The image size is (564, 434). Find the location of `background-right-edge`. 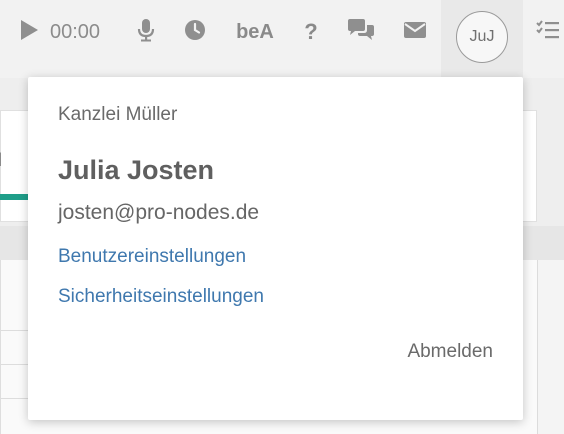

background-right-edge is located at coordinates (550, 347).